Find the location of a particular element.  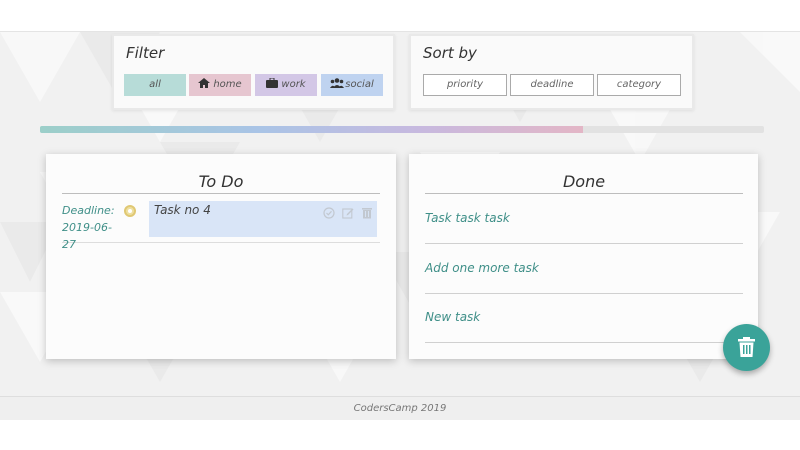

todo-title: To Do is located at coordinates (221, 182).